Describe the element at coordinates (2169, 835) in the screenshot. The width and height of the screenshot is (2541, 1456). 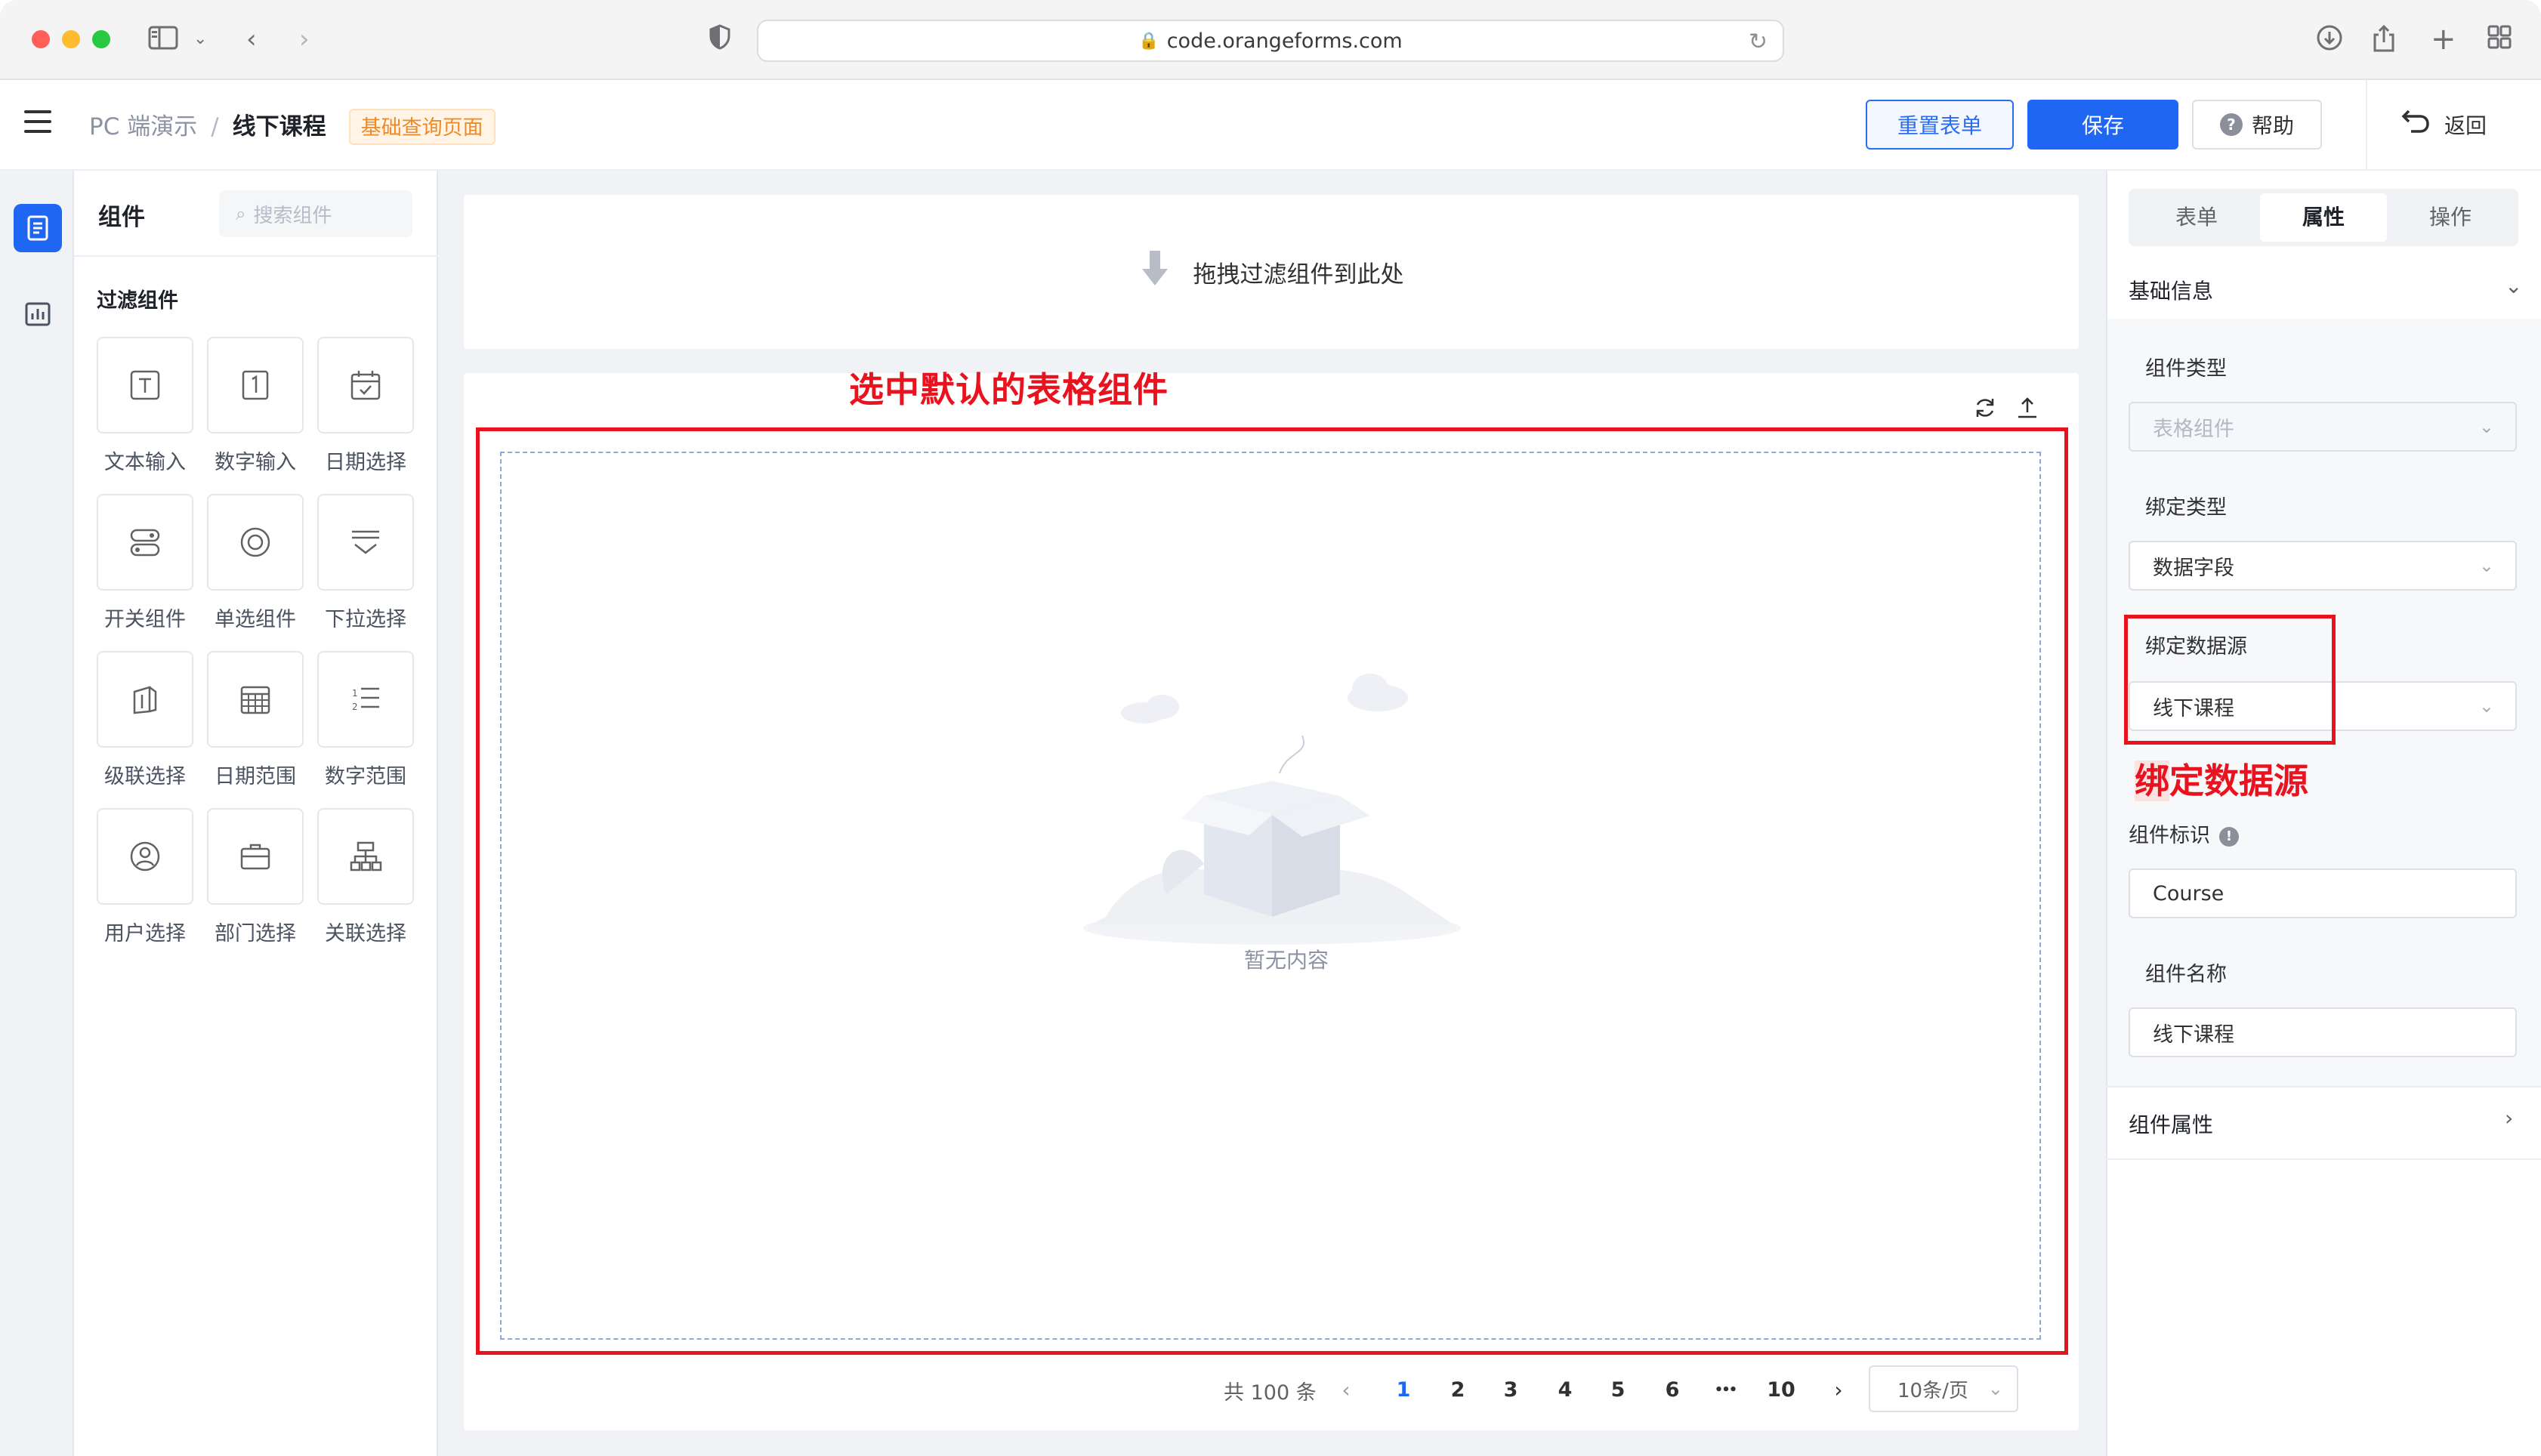
I see `component-id-label-text: 组件标识` at that location.